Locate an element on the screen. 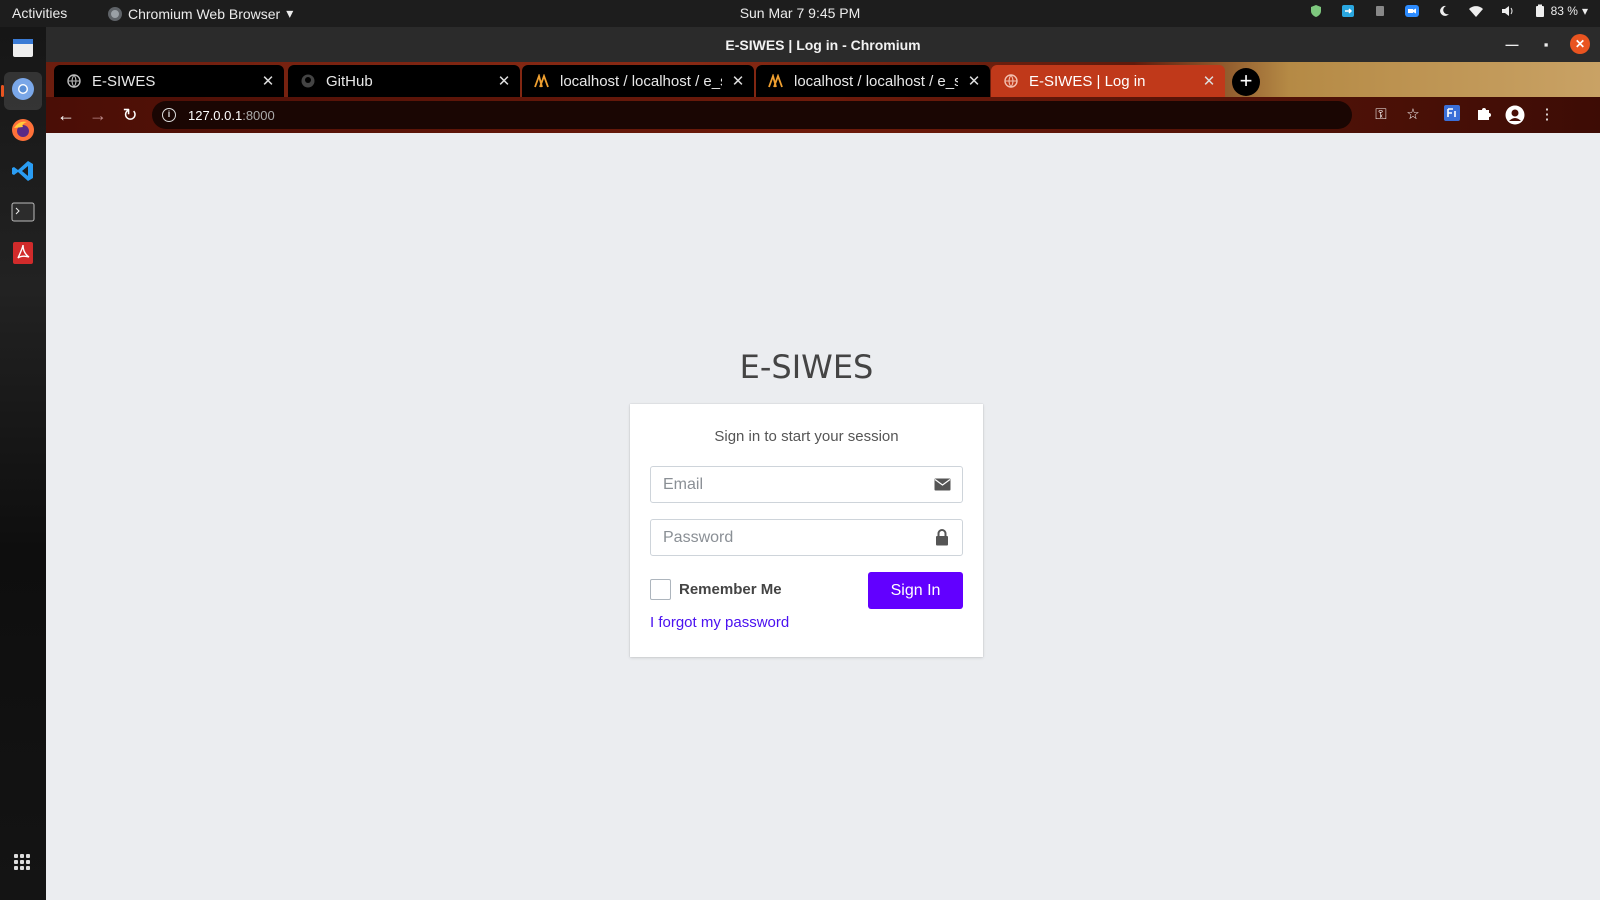  lock-icon is located at coordinates (942, 537).